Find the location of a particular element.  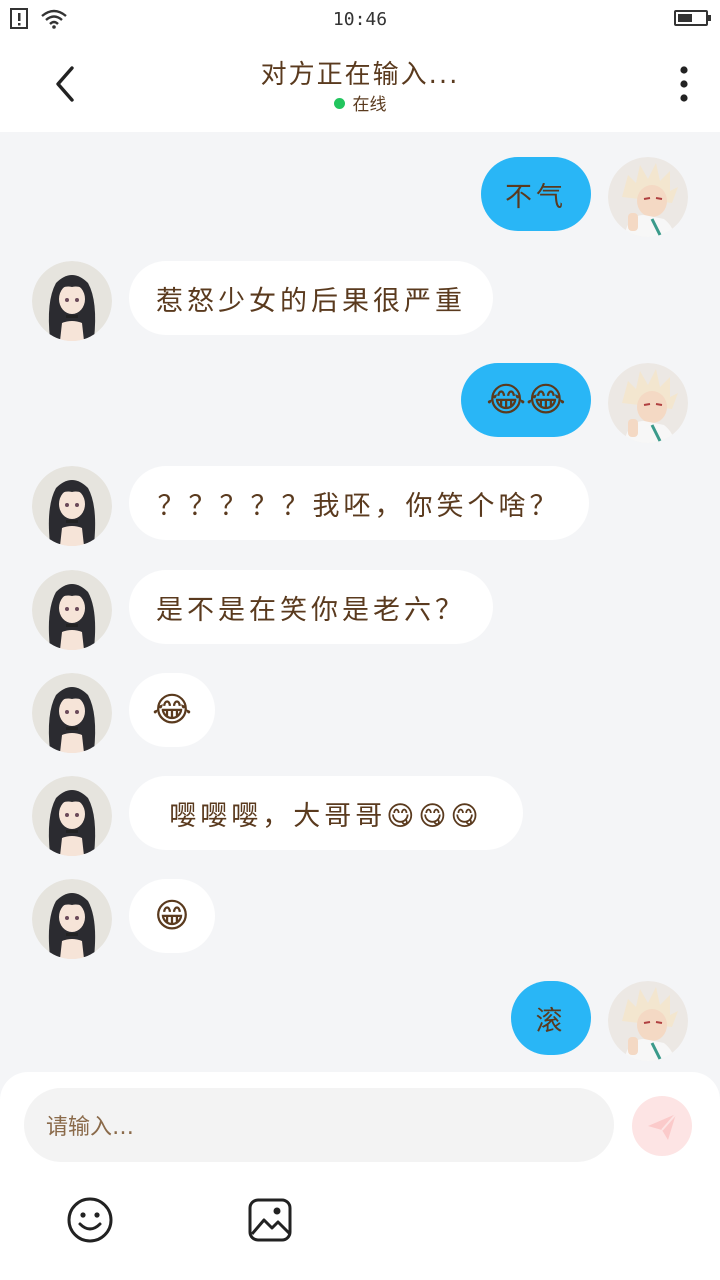

received-message-bubble: 惹怒少女的后果很严重 is located at coordinates (311, 298).